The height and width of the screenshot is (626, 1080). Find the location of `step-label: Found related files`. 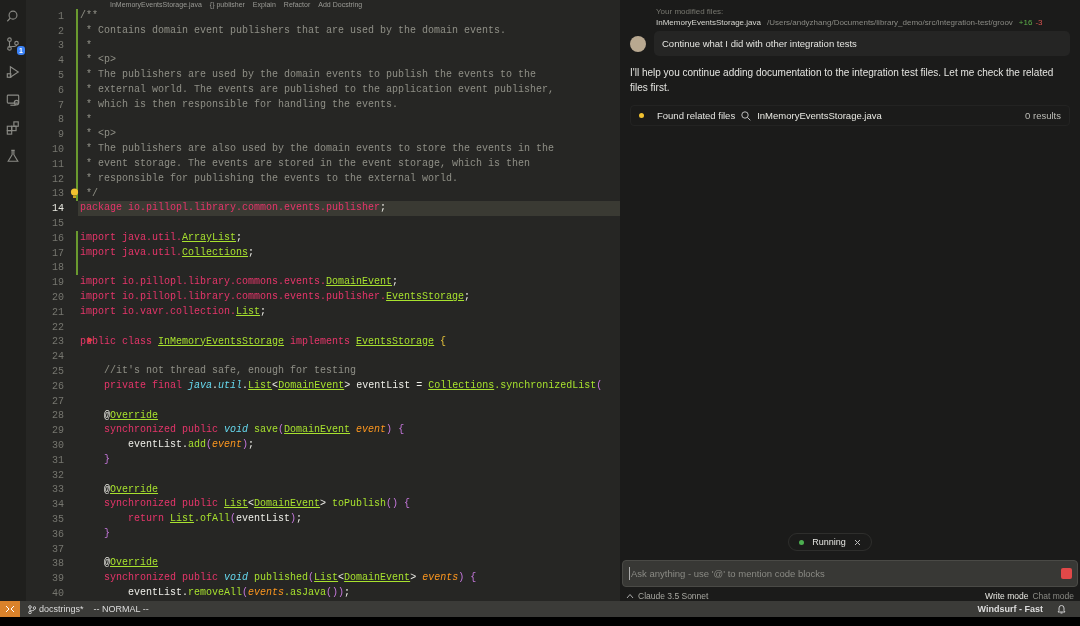

step-label: Found related files is located at coordinates (696, 115).